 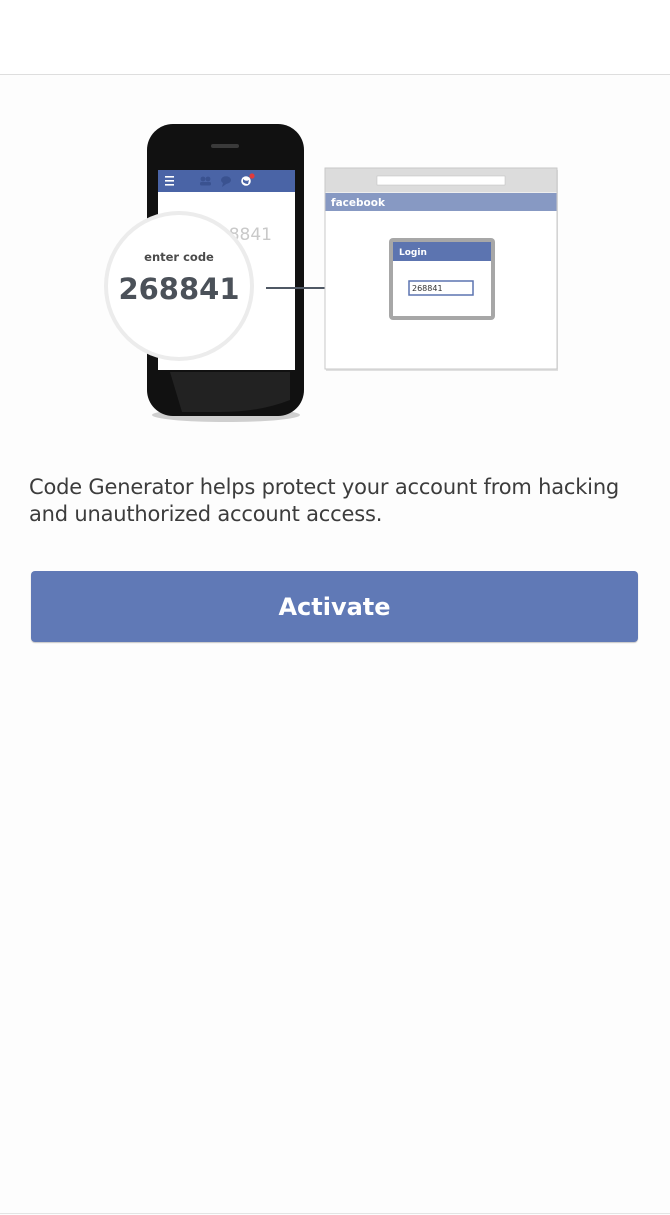 What do you see at coordinates (178, 289) in the screenshot?
I see `bubble-code: 268841` at bounding box center [178, 289].